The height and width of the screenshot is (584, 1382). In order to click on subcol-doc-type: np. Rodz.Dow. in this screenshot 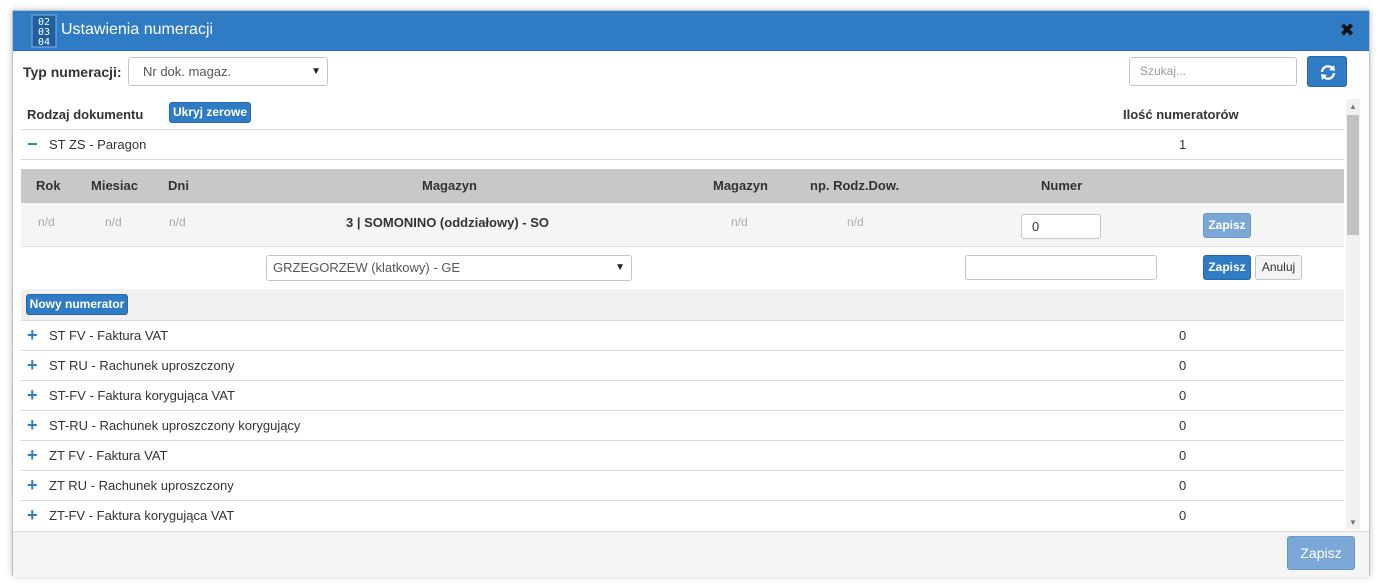, I will do `click(855, 185)`.